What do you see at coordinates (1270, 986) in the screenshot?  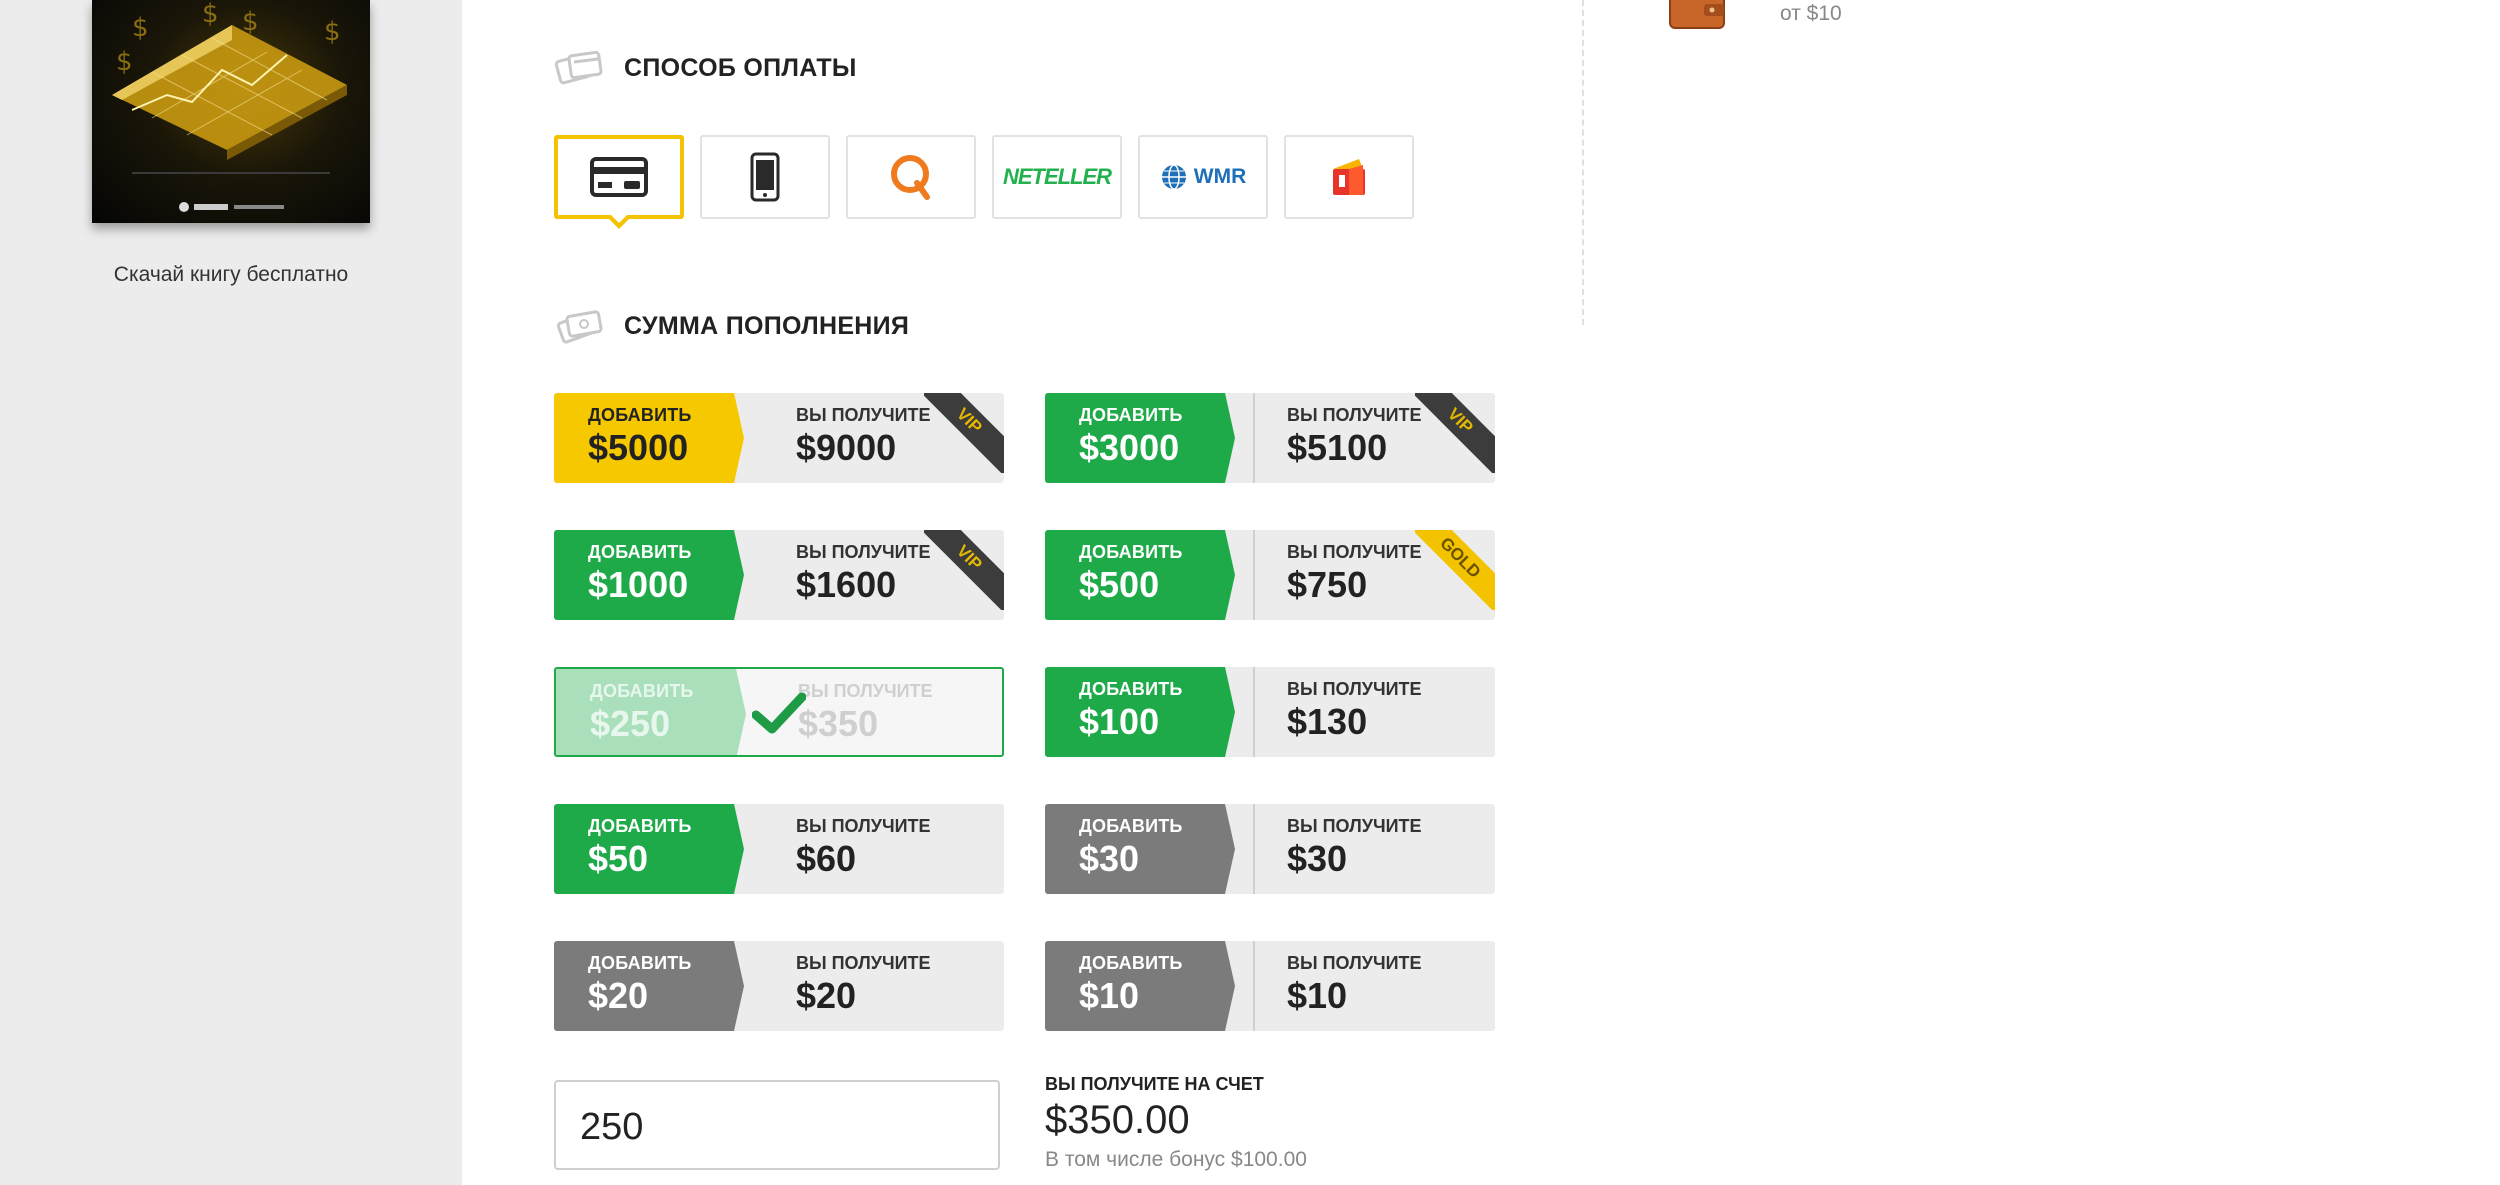 I see `package-10: ДОБАВИТЬ $10 ВЫ ПОЛУЧИТЕ $10` at bounding box center [1270, 986].